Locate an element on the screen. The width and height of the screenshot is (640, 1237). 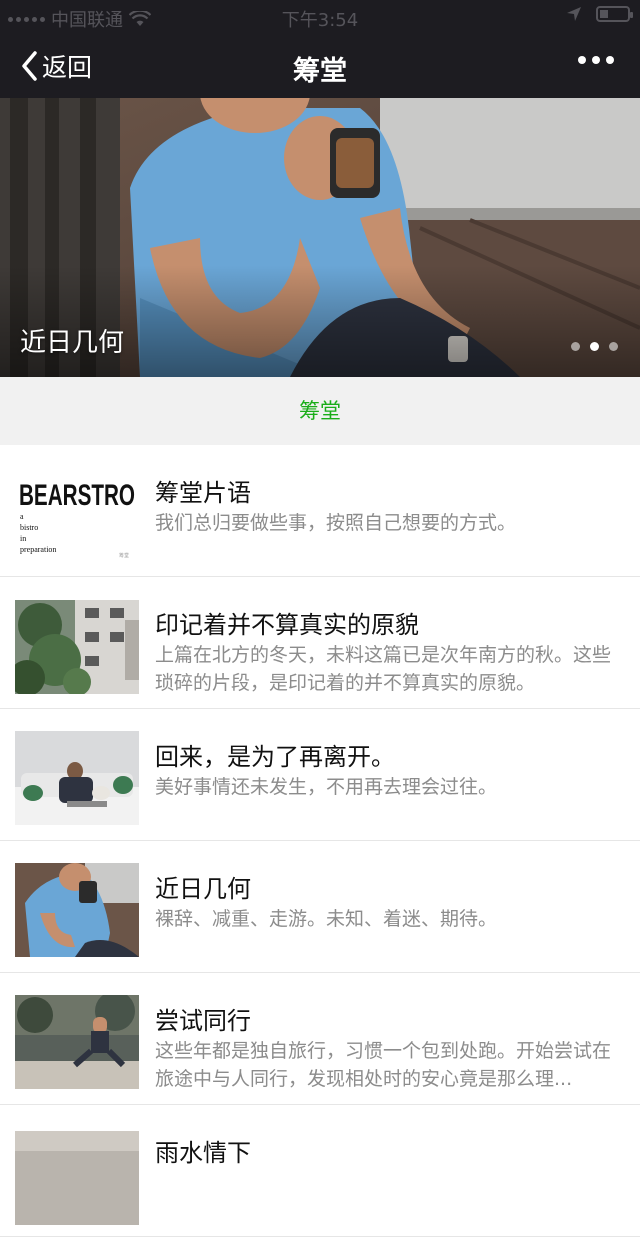
article-desc: 美好事情还未发生，不用再去理会过往。 is located at coordinates (326, 787).